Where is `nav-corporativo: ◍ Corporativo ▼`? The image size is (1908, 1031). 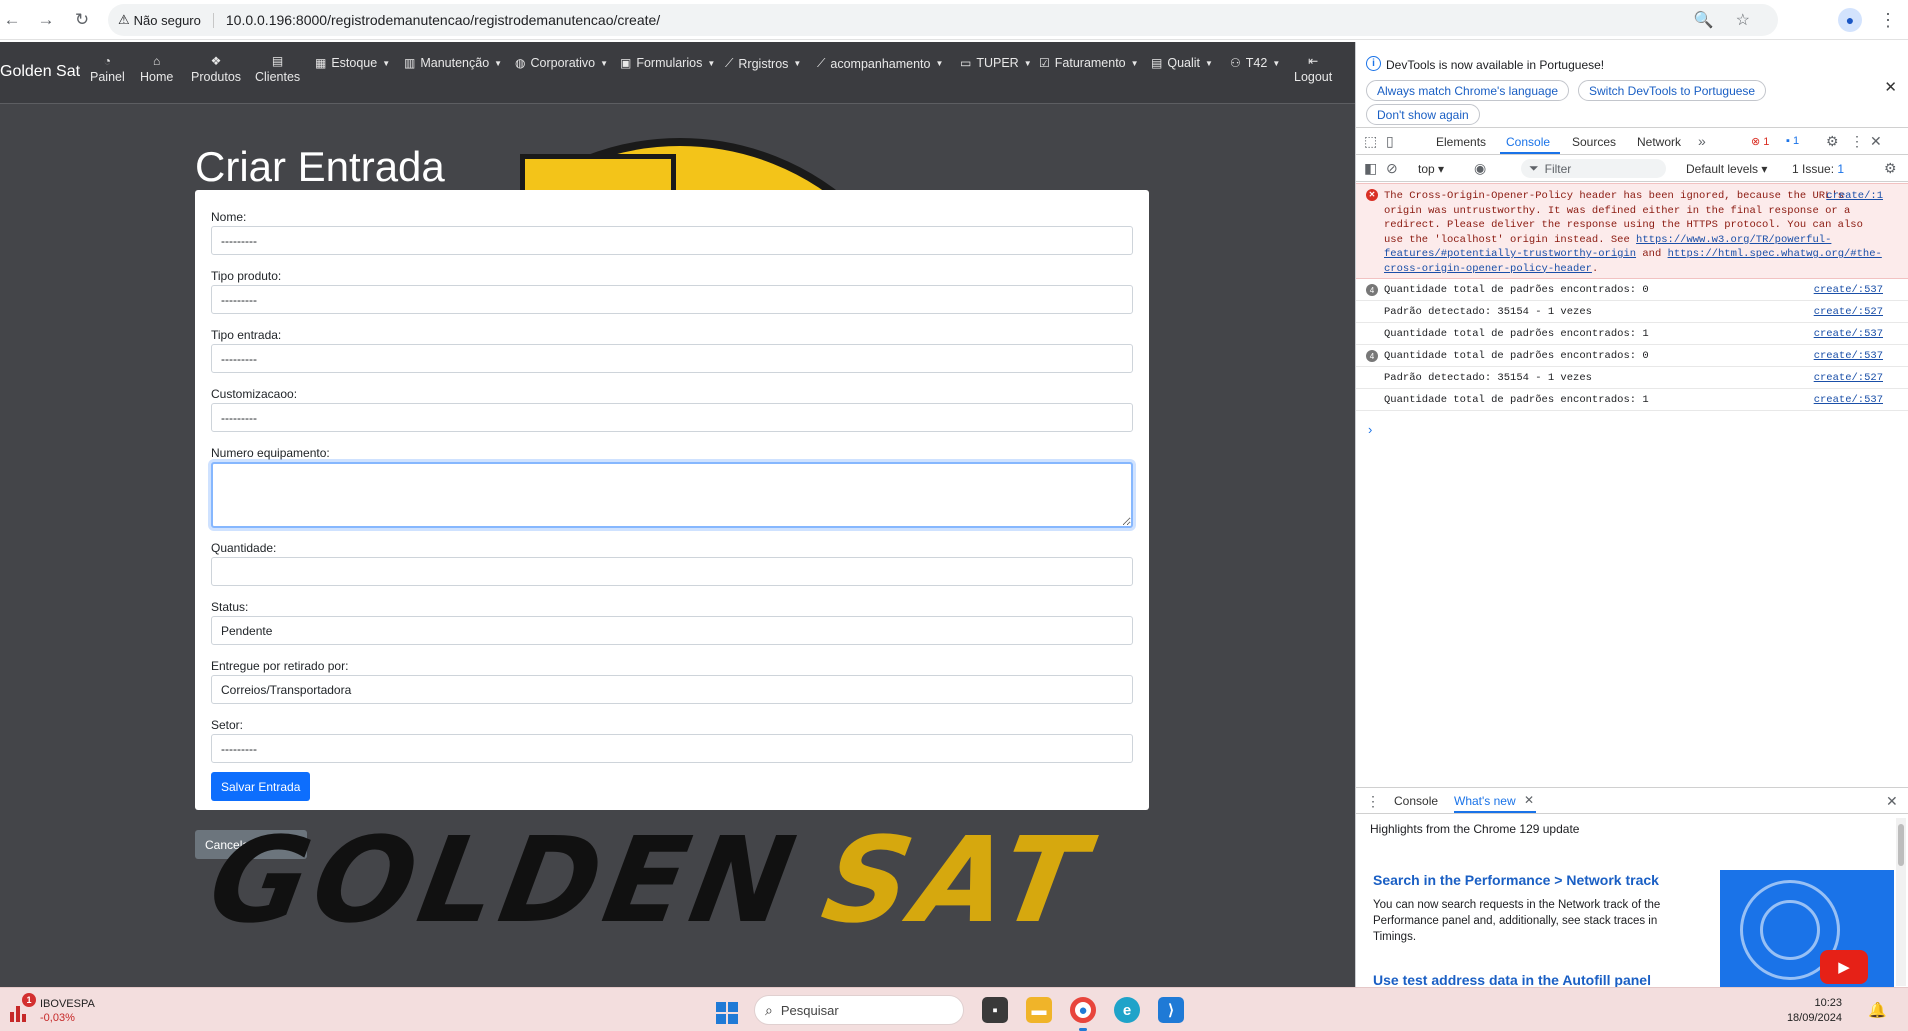 nav-corporativo: ◍ Corporativo ▼ is located at coordinates (561, 63).